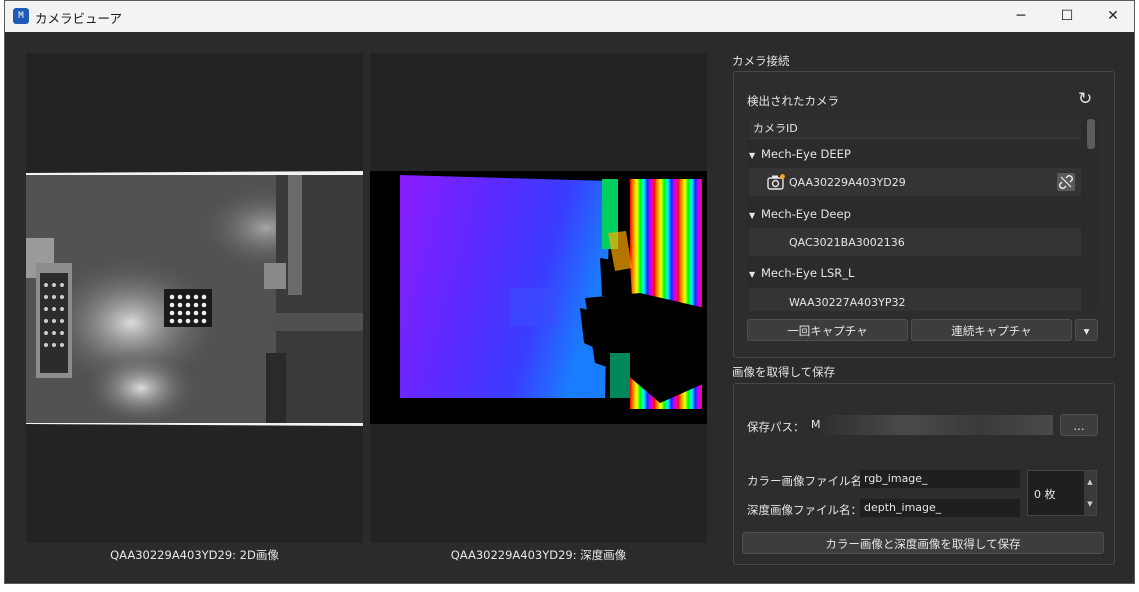 The height and width of the screenshot is (592, 1139). What do you see at coordinates (806, 214) in the screenshot?
I see `camera-group-label: Mech-Eye Deep` at bounding box center [806, 214].